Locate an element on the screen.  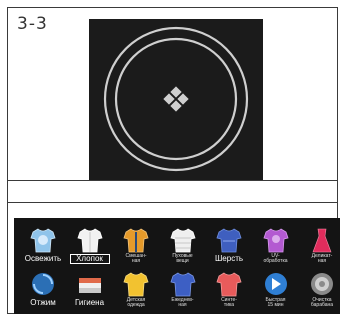
drum-clean-icon is located at coordinates (322, 284).